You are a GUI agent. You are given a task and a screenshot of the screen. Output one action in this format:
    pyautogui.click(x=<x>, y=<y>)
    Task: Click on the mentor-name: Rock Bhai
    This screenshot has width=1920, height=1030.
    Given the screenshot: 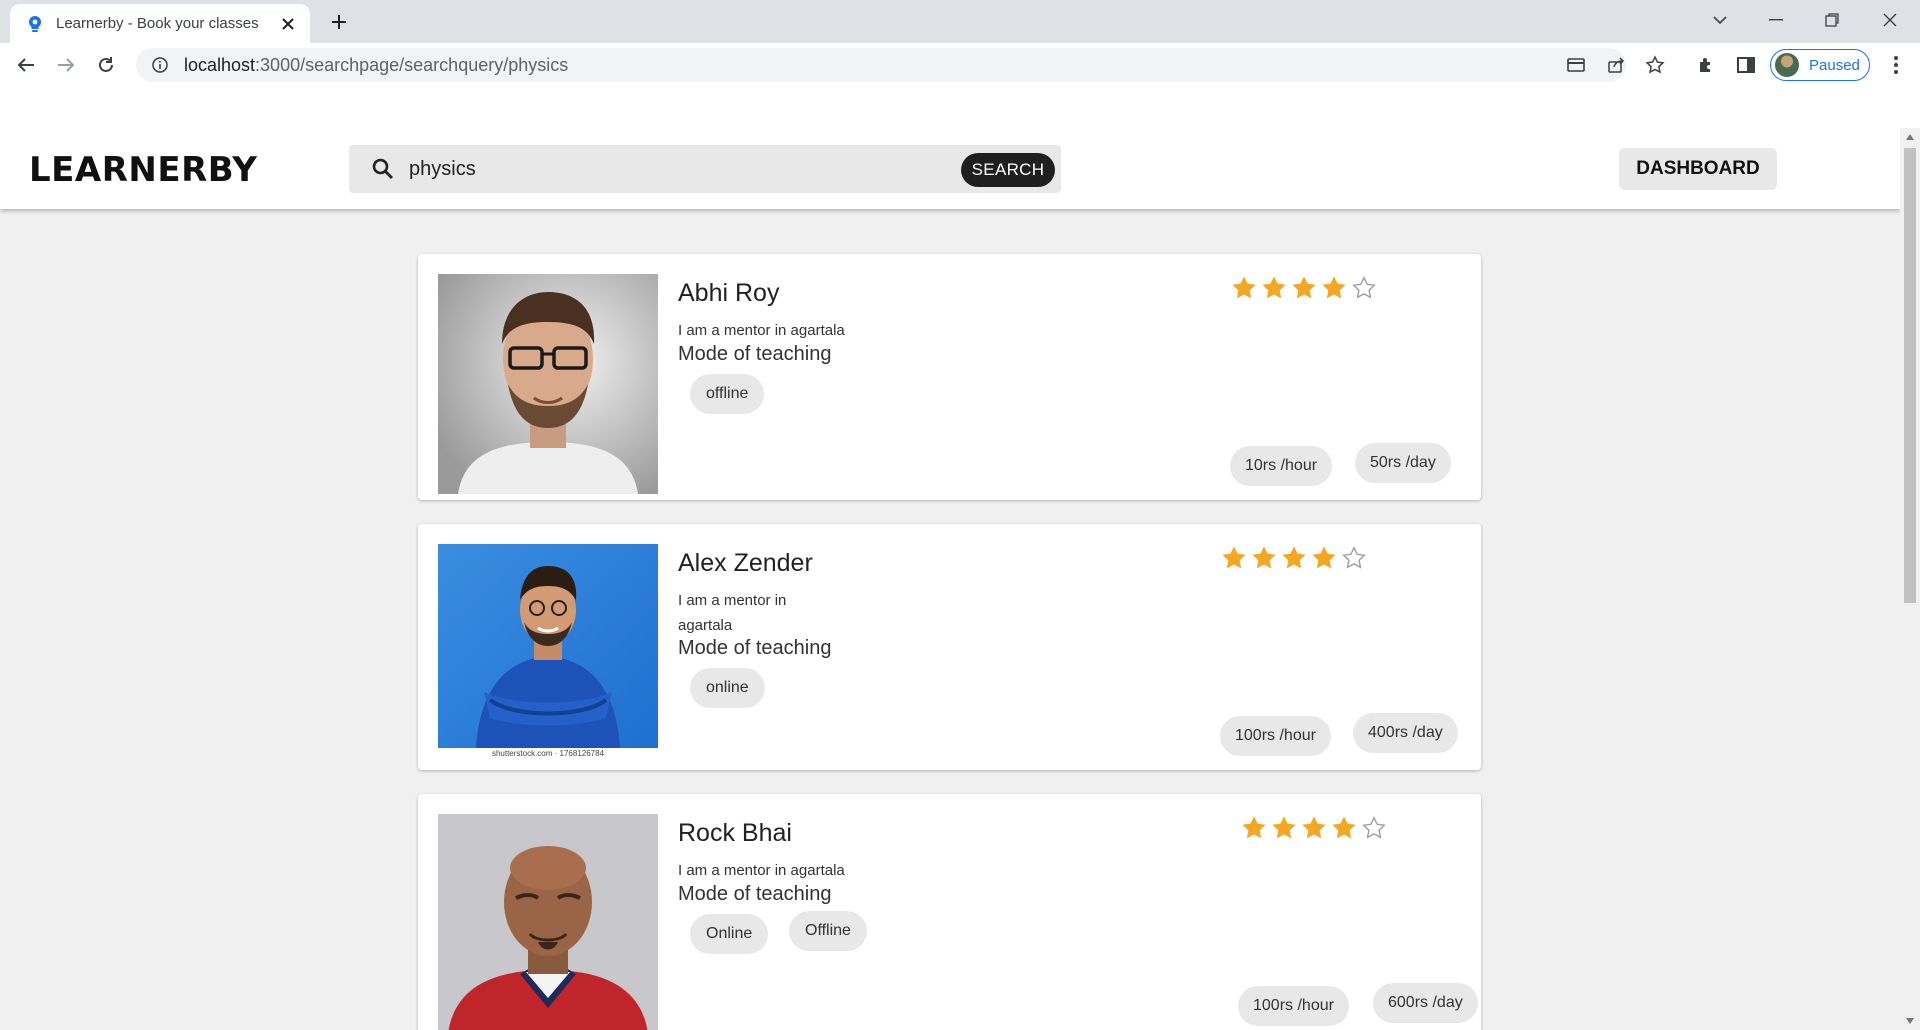 What is the action you would take?
    pyautogui.click(x=735, y=833)
    